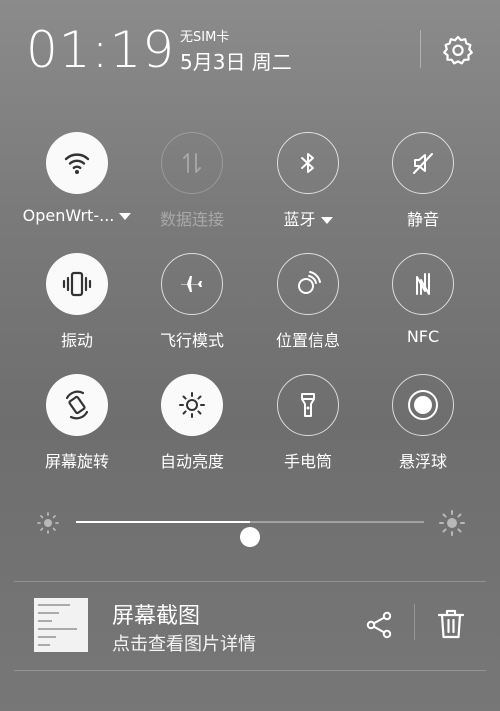 This screenshot has width=500, height=711. I want to click on floating-ball-icon, so click(423, 405).